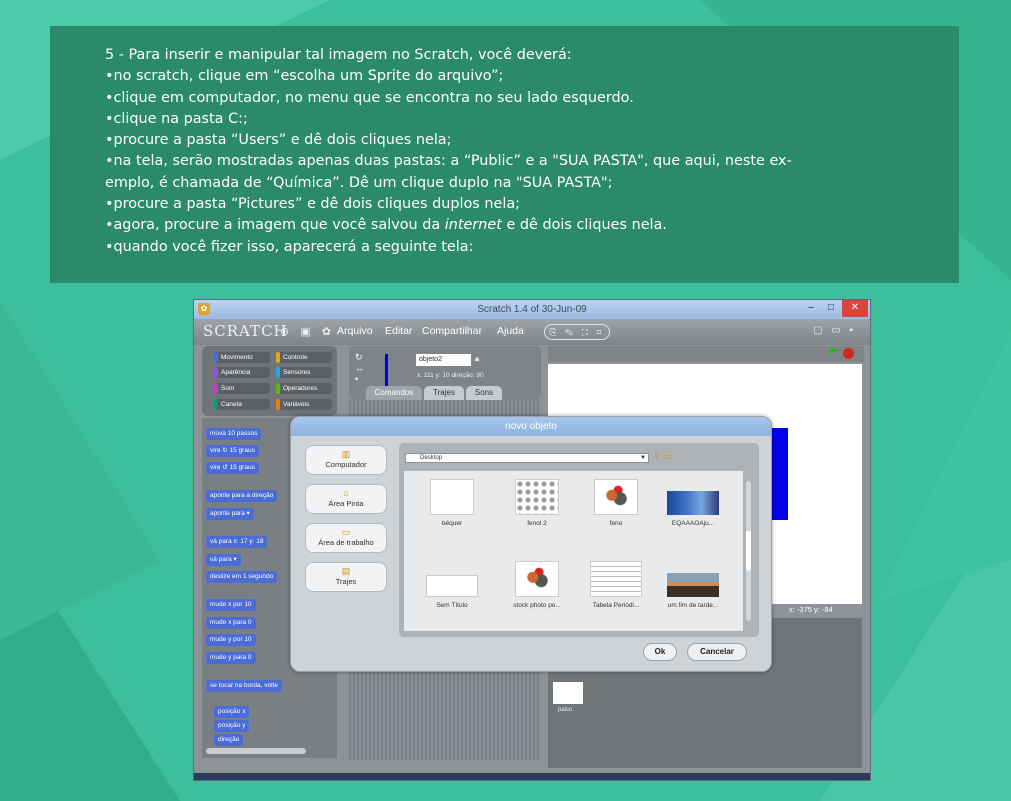 This screenshot has height=801, width=1011. What do you see at coordinates (230, 514) in the screenshot?
I see `block-aponte-para: aponte para ▾` at bounding box center [230, 514].